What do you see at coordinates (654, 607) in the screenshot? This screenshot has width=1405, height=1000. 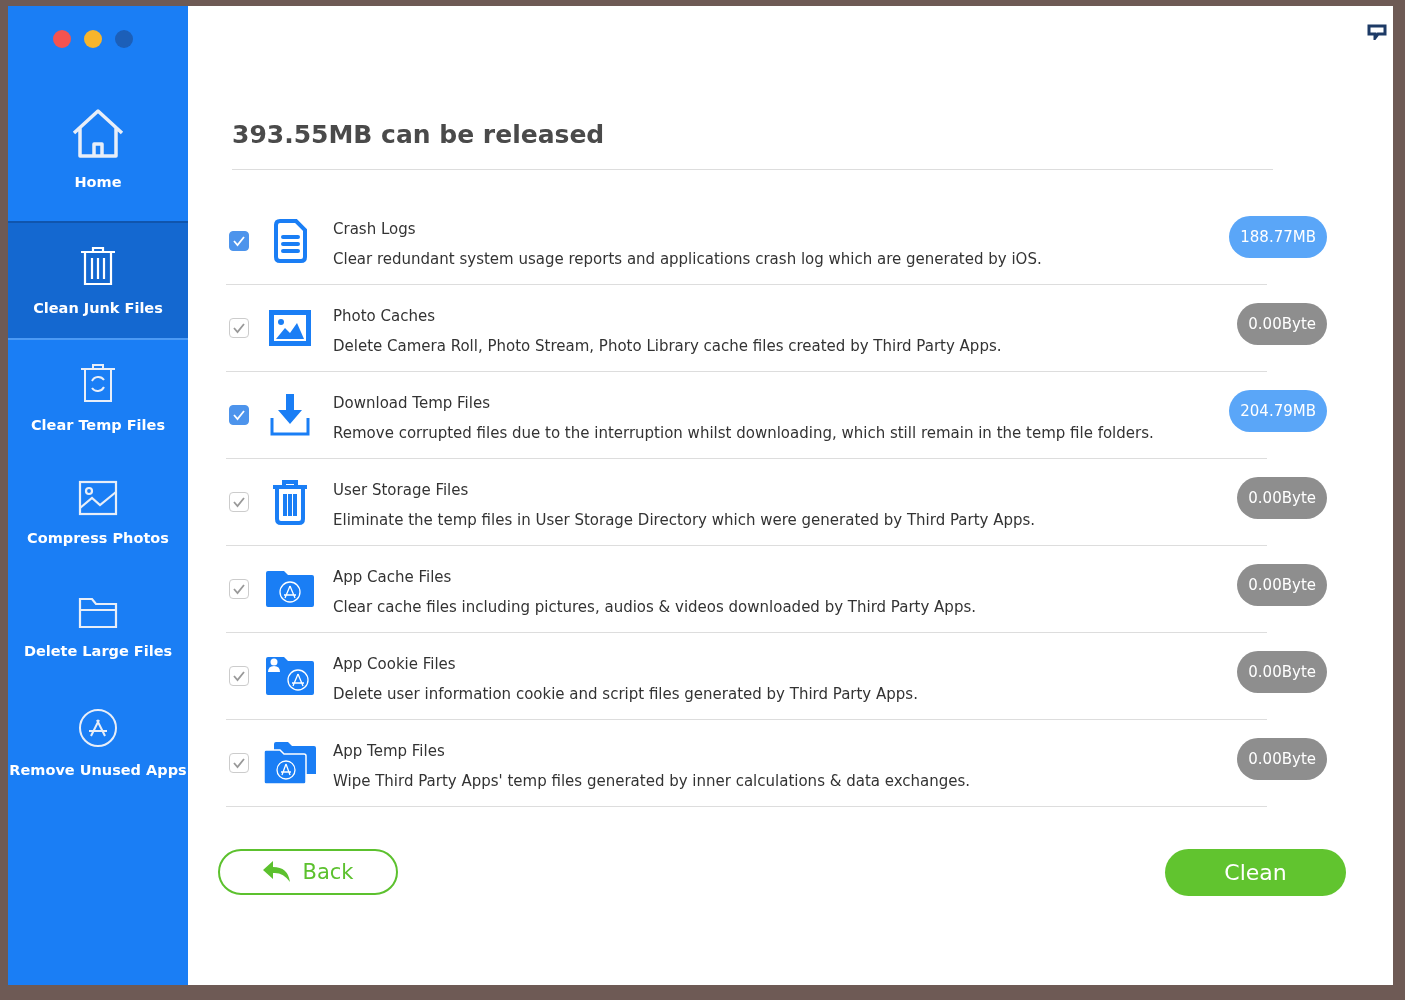 I see `item-description: Clear cache files including pictures, audios & videos downloaded by Third Party Apps.` at bounding box center [654, 607].